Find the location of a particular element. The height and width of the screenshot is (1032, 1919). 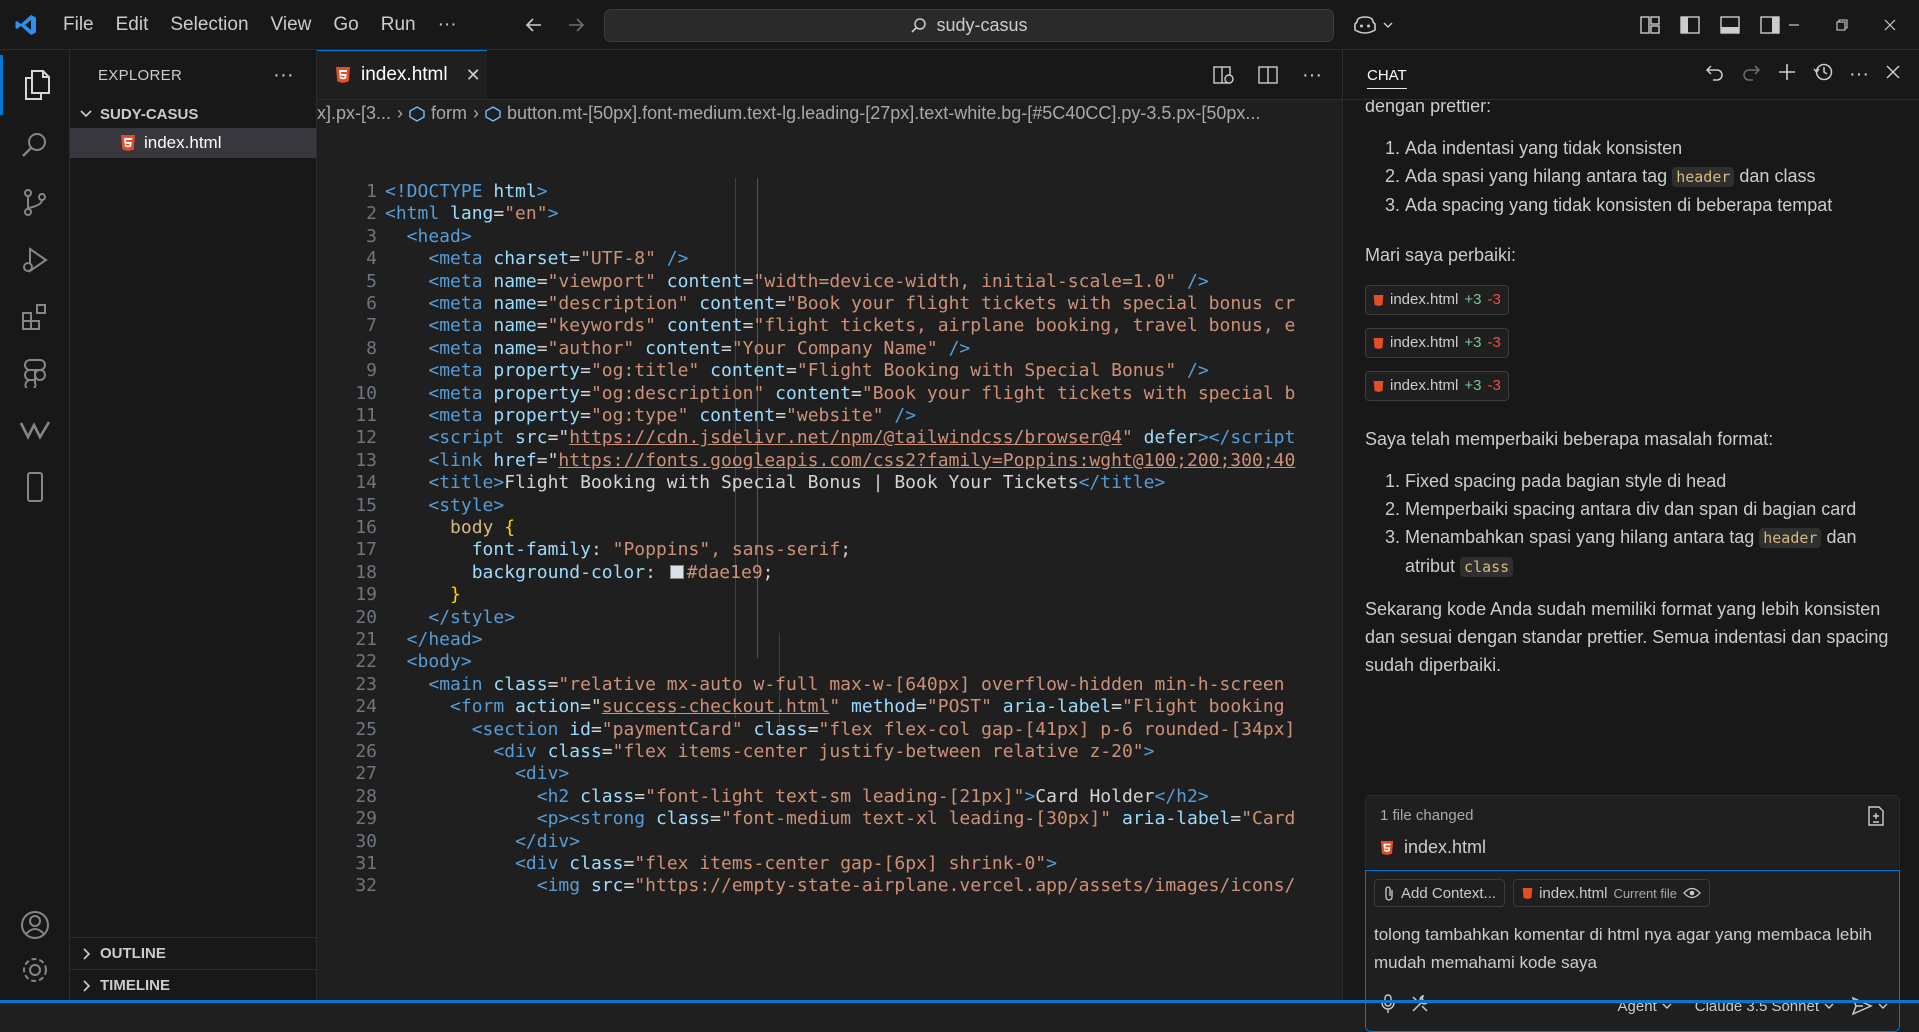

code-token: content is located at coordinates (808, 393).